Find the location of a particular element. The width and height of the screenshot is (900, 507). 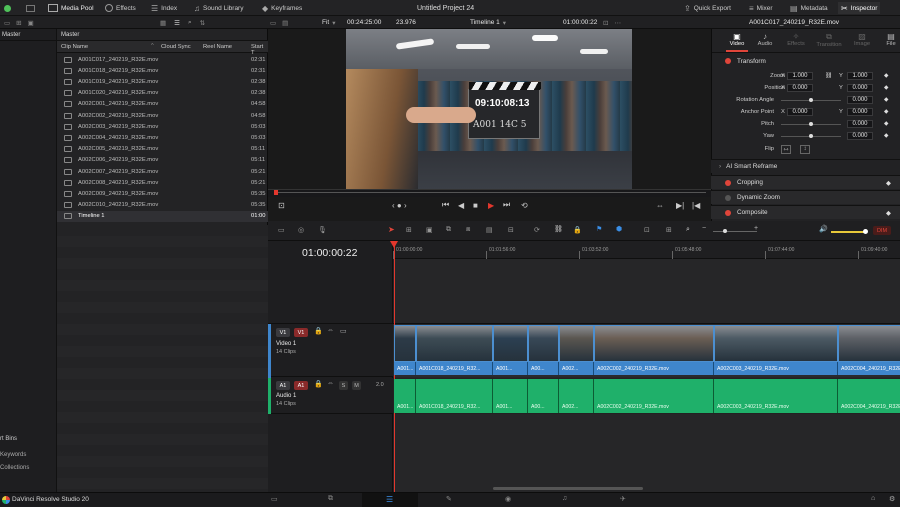

zoom-full-icon: ⊡ is located at coordinates (647, 230).